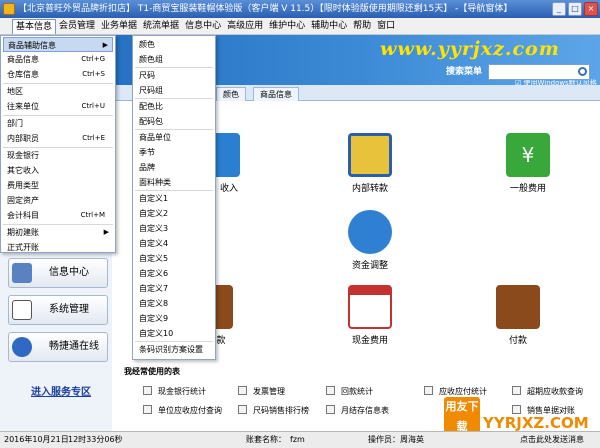 Image resolution: width=600 pixels, height=448 pixels. Describe the element at coordinates (273, 410) in the screenshot. I see `quick-link-size-ranking: 尺码销售排行榜` at that location.